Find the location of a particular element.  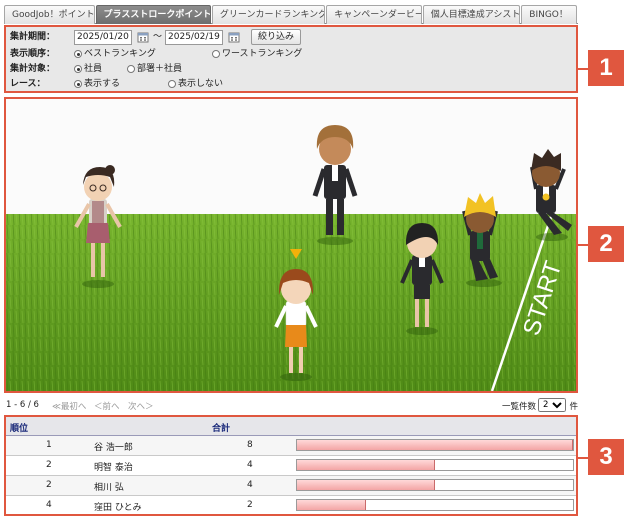

race-hide-radio: 表示しない is located at coordinates (195, 84).